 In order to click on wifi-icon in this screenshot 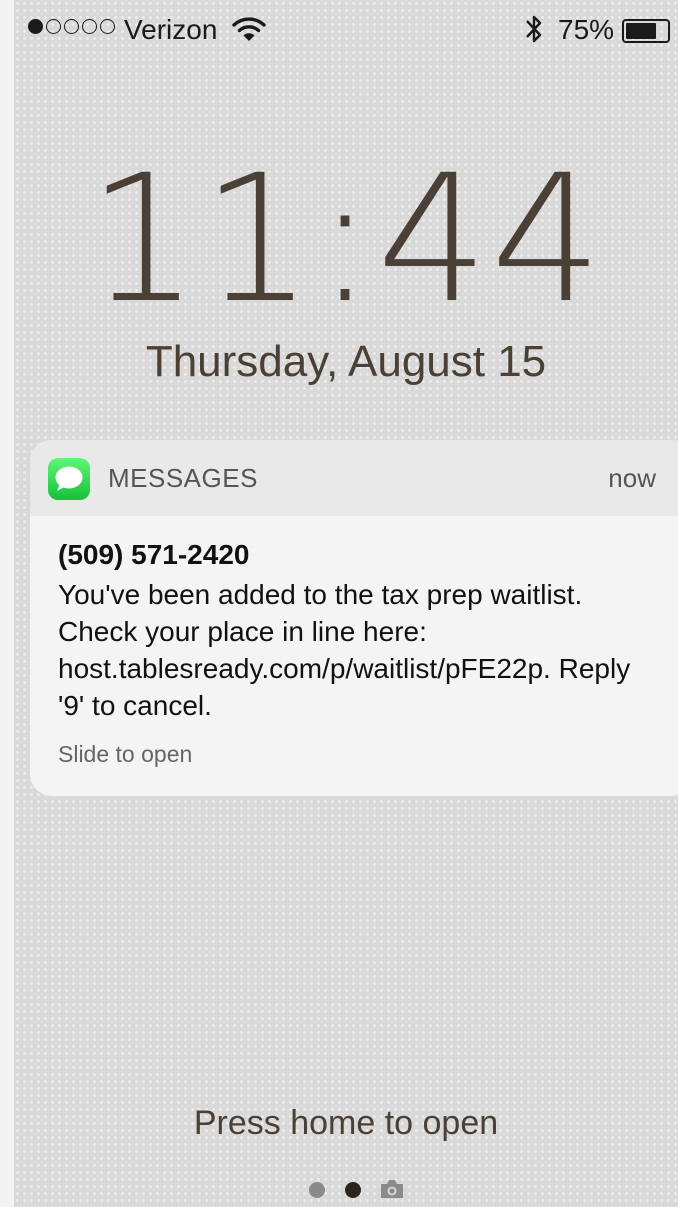, I will do `click(249, 29)`.